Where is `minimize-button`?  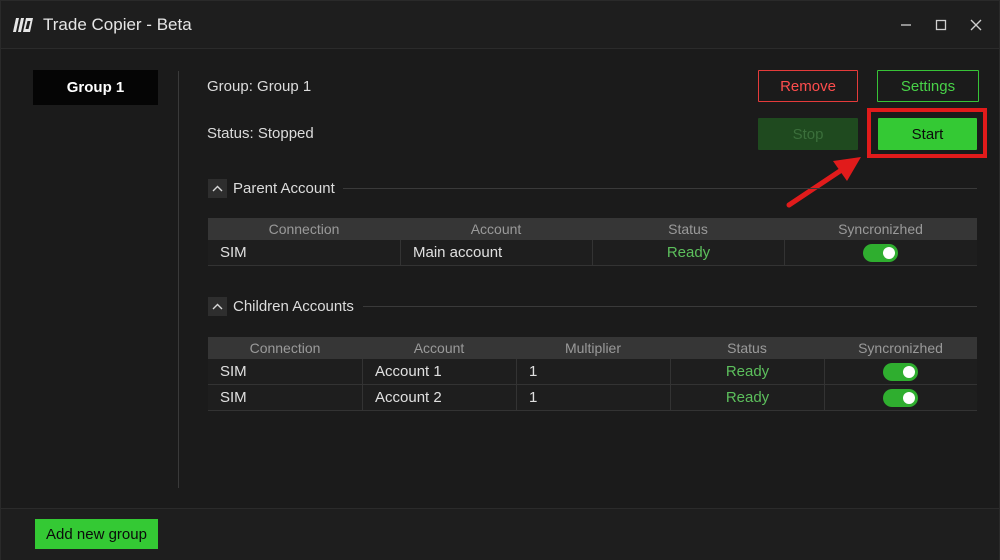
minimize-button is located at coordinates (906, 25).